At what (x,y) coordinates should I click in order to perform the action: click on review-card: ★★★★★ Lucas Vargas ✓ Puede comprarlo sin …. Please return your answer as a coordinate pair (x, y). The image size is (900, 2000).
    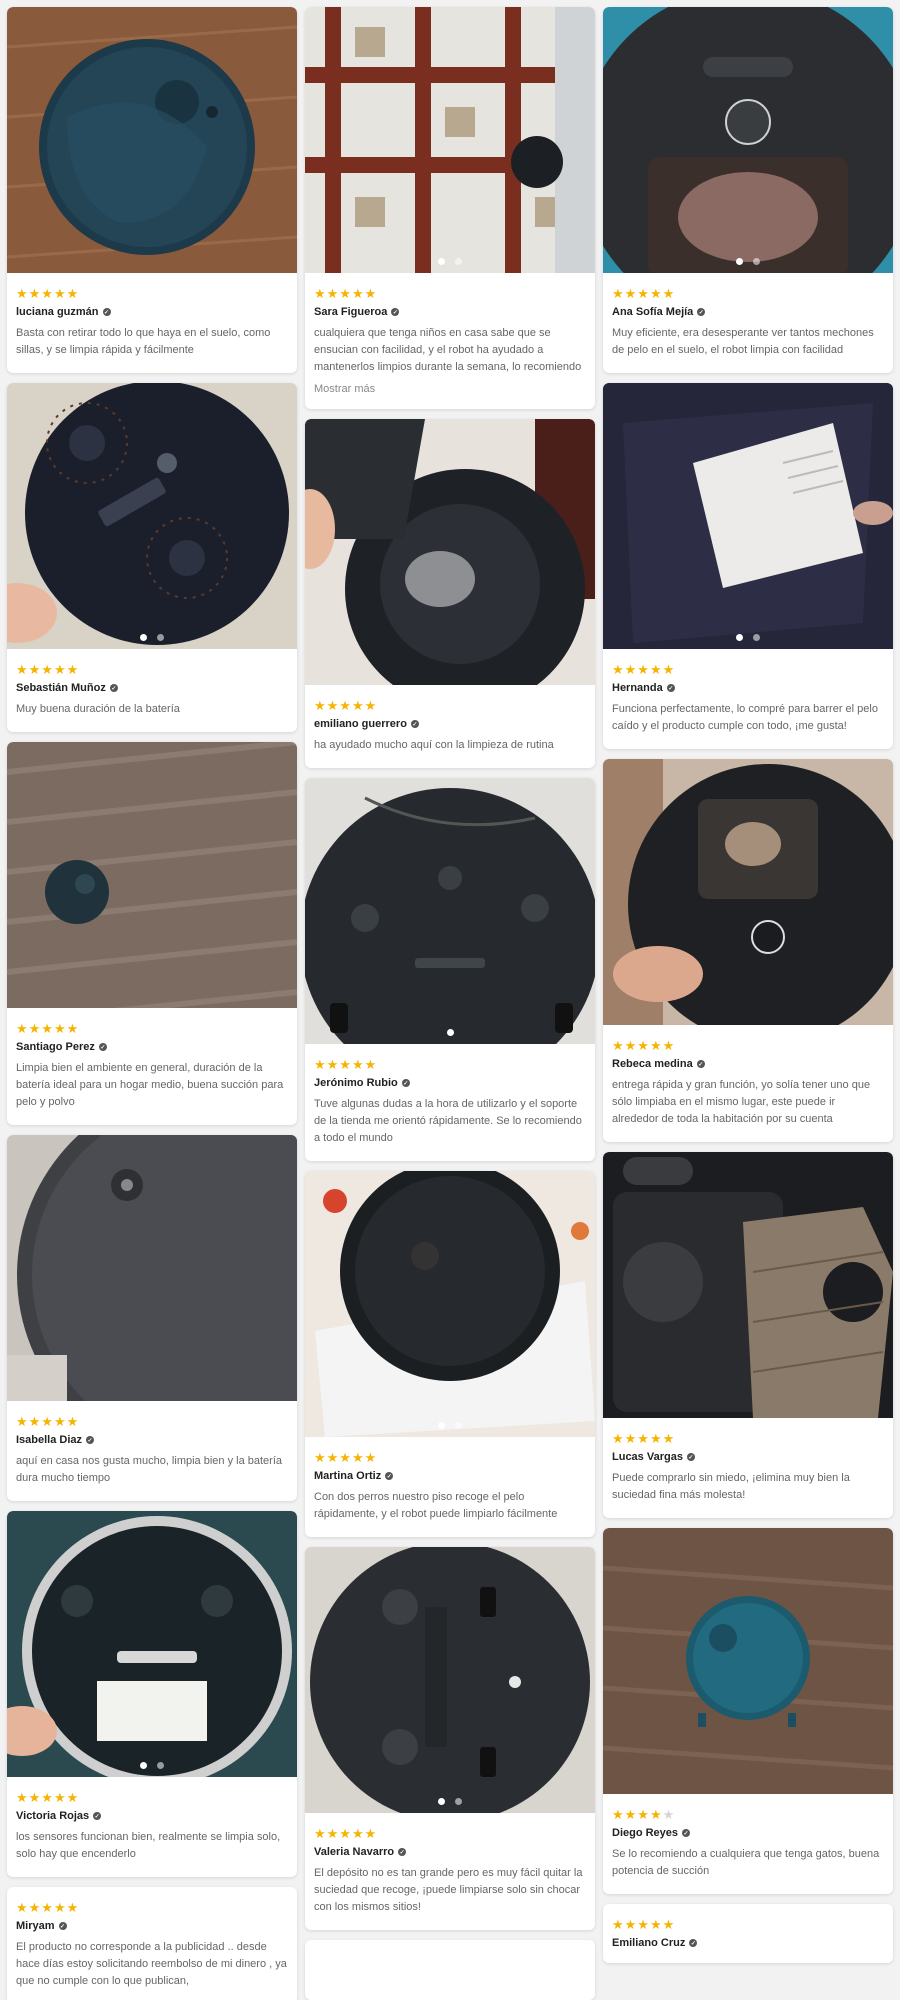
    Looking at the image, I should click on (748, 1335).